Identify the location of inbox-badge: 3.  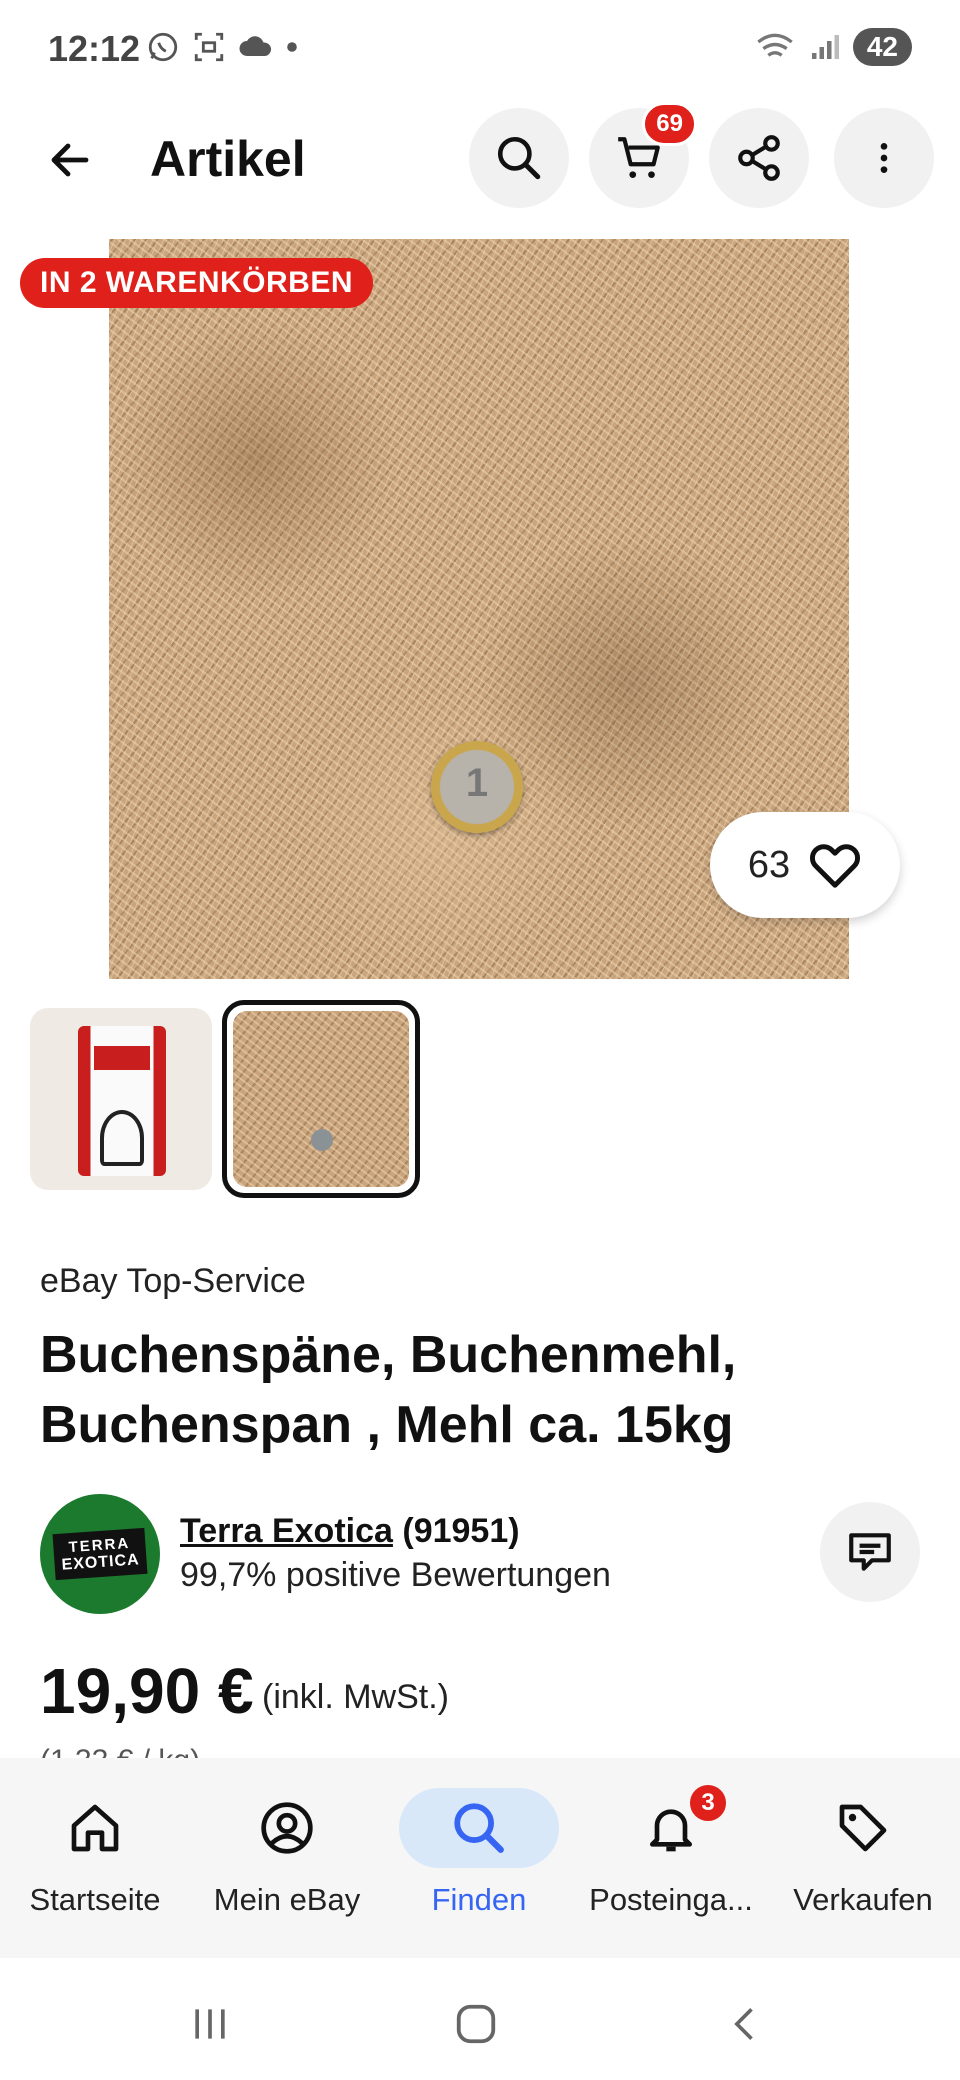
(708, 1803).